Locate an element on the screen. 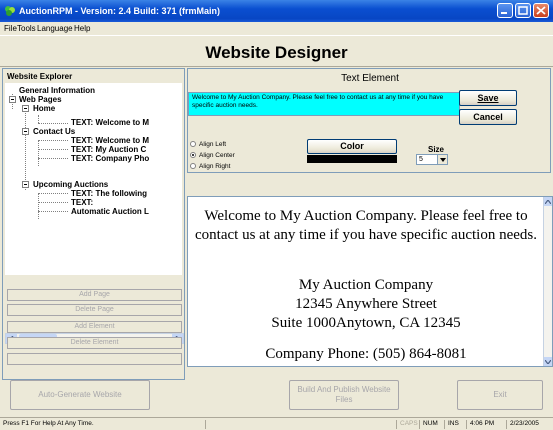  status-help-text: Press F1 For Help At Any Time. is located at coordinates (48, 423).